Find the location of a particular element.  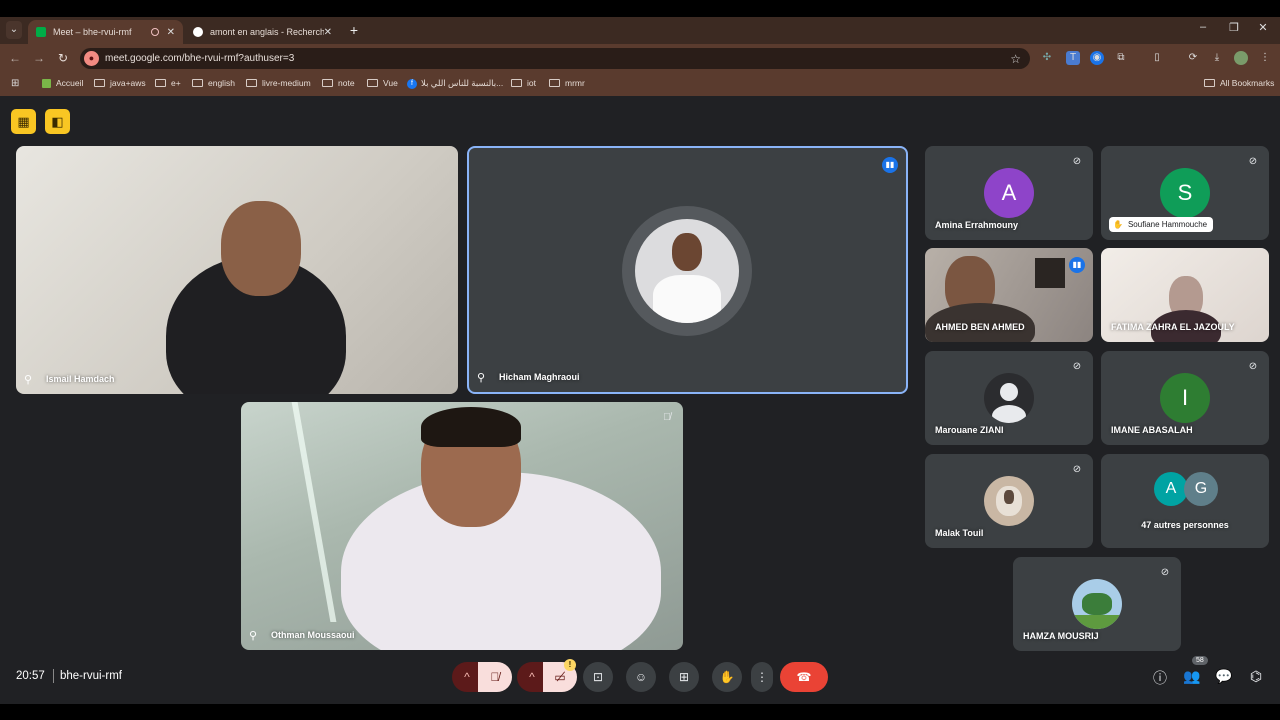

raise-hand-button: ✋ is located at coordinates (727, 677).